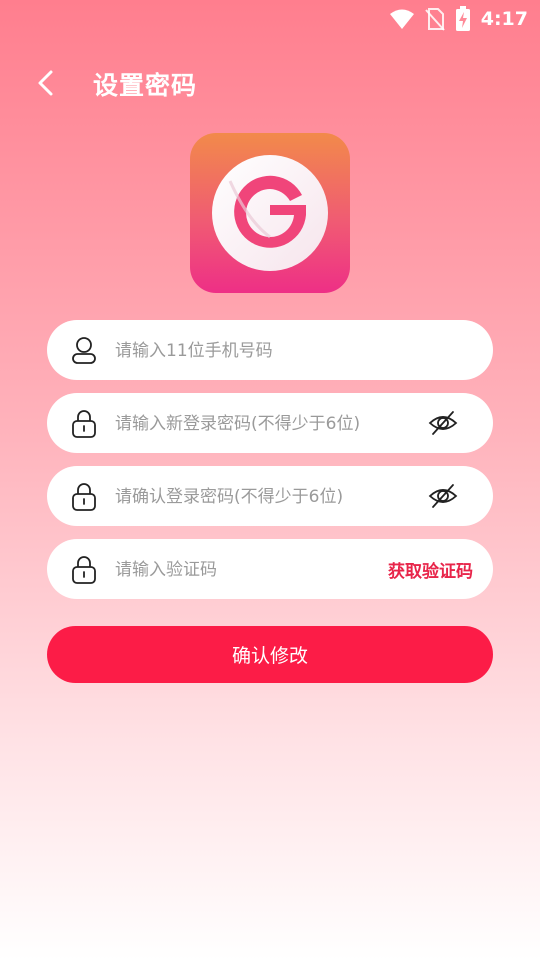 The width and height of the screenshot is (540, 960). I want to click on phone-field, so click(270, 350).